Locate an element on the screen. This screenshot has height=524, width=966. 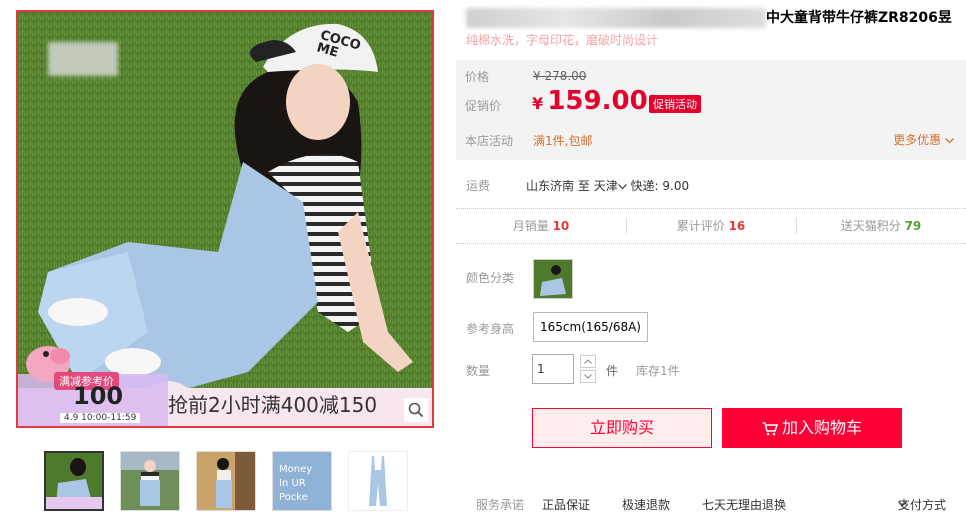
zoom-button is located at coordinates (416, 410).